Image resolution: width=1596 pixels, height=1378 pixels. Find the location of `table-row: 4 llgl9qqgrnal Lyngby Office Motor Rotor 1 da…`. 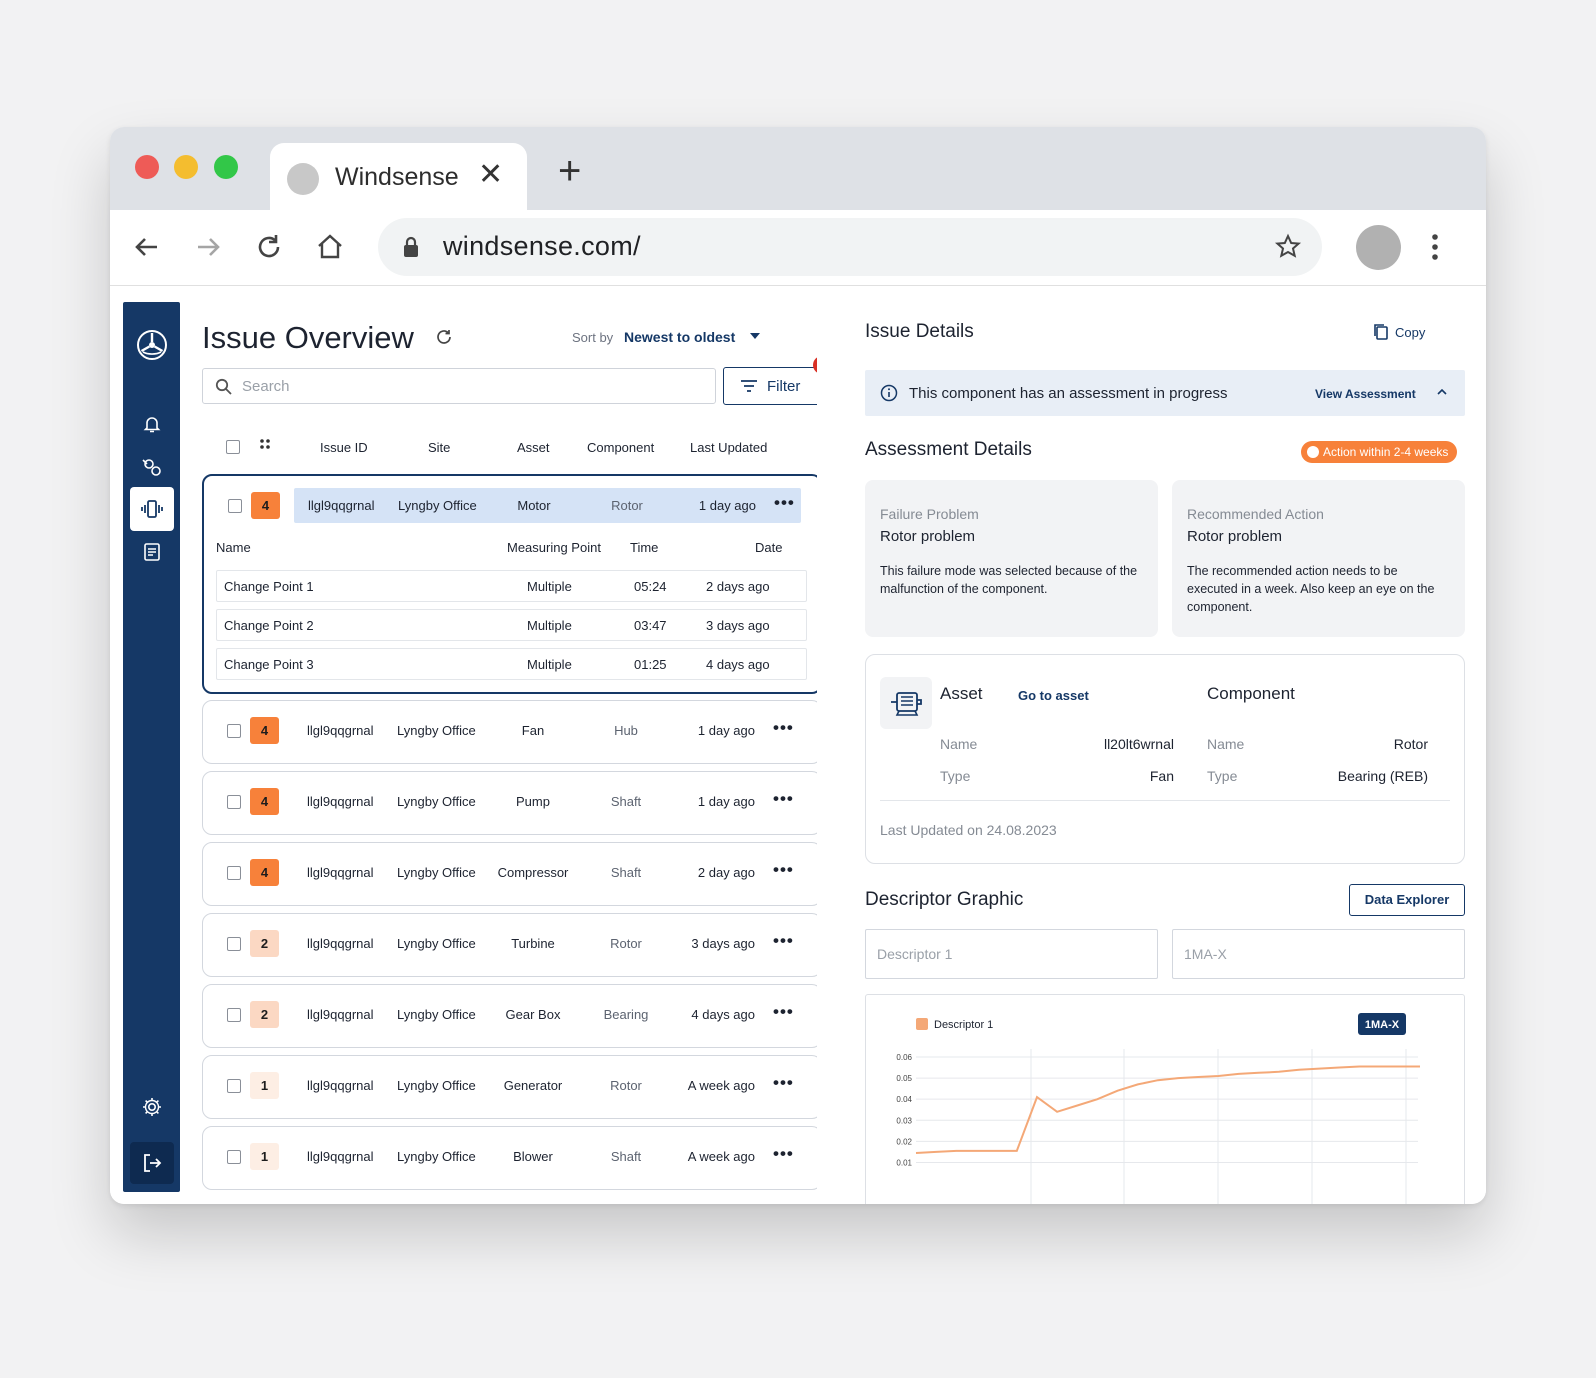

table-row: 4 llgl9qqgrnal Lyngby Office Motor Rotor 1 da… is located at coordinates (510, 507).